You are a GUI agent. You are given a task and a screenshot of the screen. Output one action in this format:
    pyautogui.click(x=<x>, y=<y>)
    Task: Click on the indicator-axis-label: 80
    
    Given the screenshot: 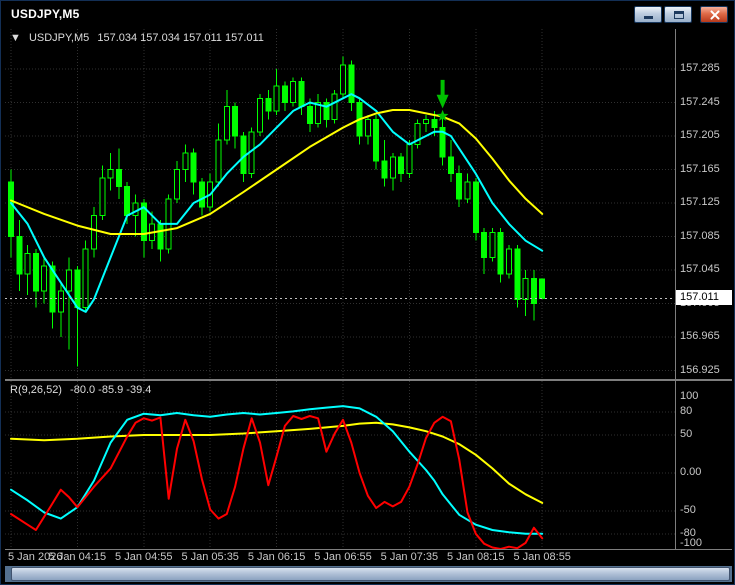 What is the action you would take?
    pyautogui.click(x=686, y=411)
    